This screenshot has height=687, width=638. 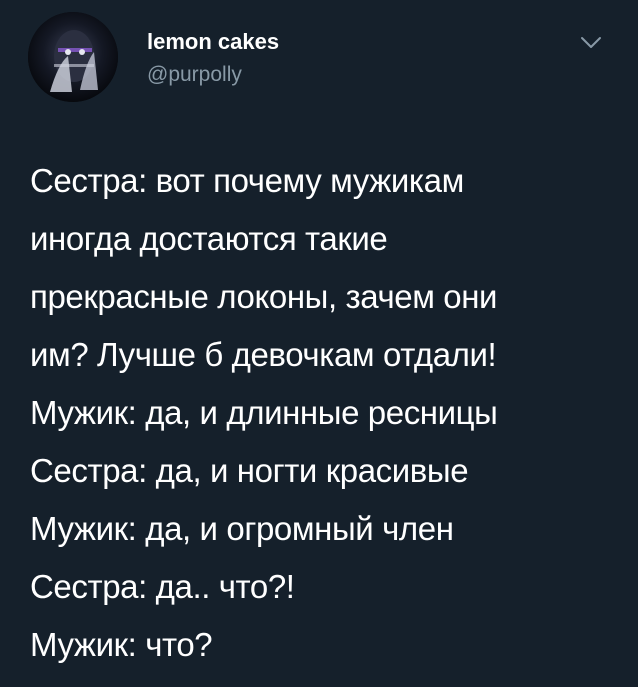 I want to click on display-name: lemon cakes, so click(x=213, y=42).